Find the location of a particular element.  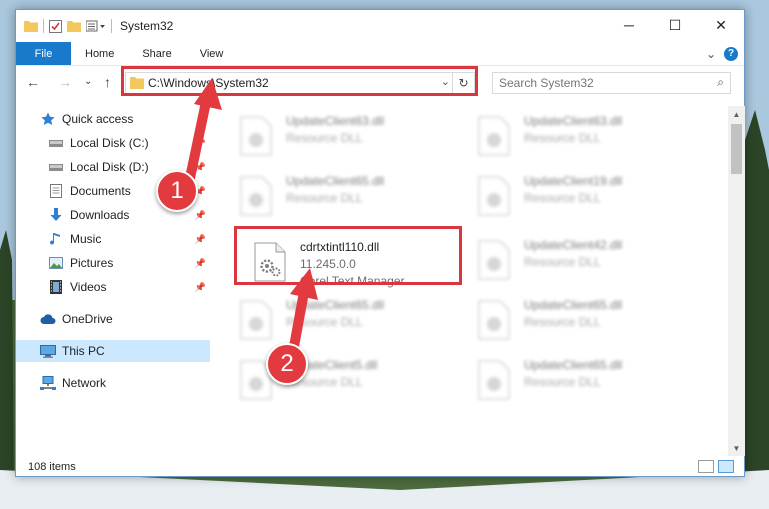

sidebar-item-quick-access: Quick access is located at coordinates (113, 119).